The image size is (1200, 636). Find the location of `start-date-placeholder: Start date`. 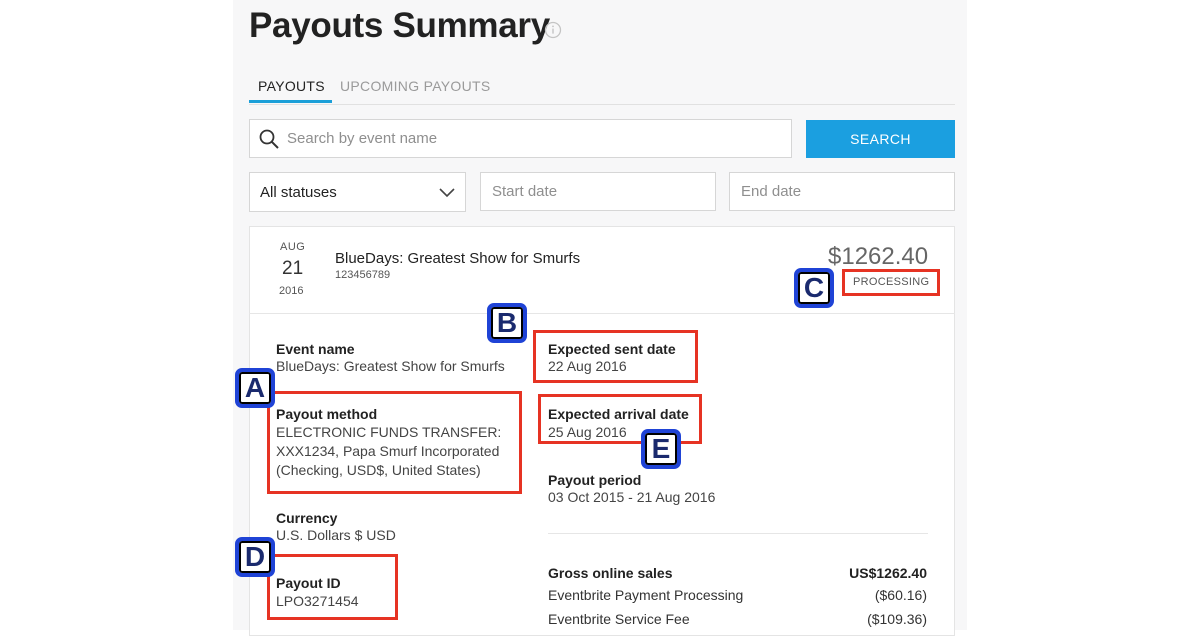

start-date-placeholder: Start date is located at coordinates (525, 191).